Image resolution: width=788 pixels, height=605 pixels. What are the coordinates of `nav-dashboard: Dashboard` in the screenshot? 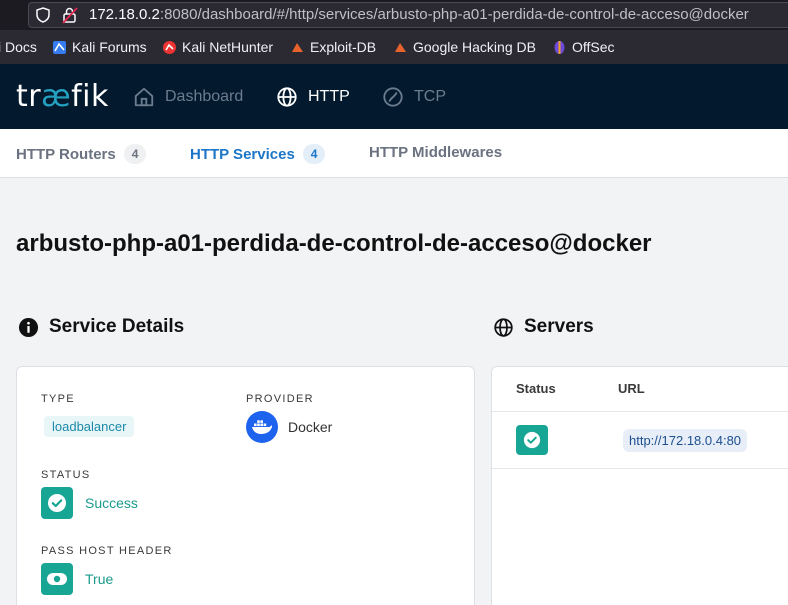 It's located at (188, 97).